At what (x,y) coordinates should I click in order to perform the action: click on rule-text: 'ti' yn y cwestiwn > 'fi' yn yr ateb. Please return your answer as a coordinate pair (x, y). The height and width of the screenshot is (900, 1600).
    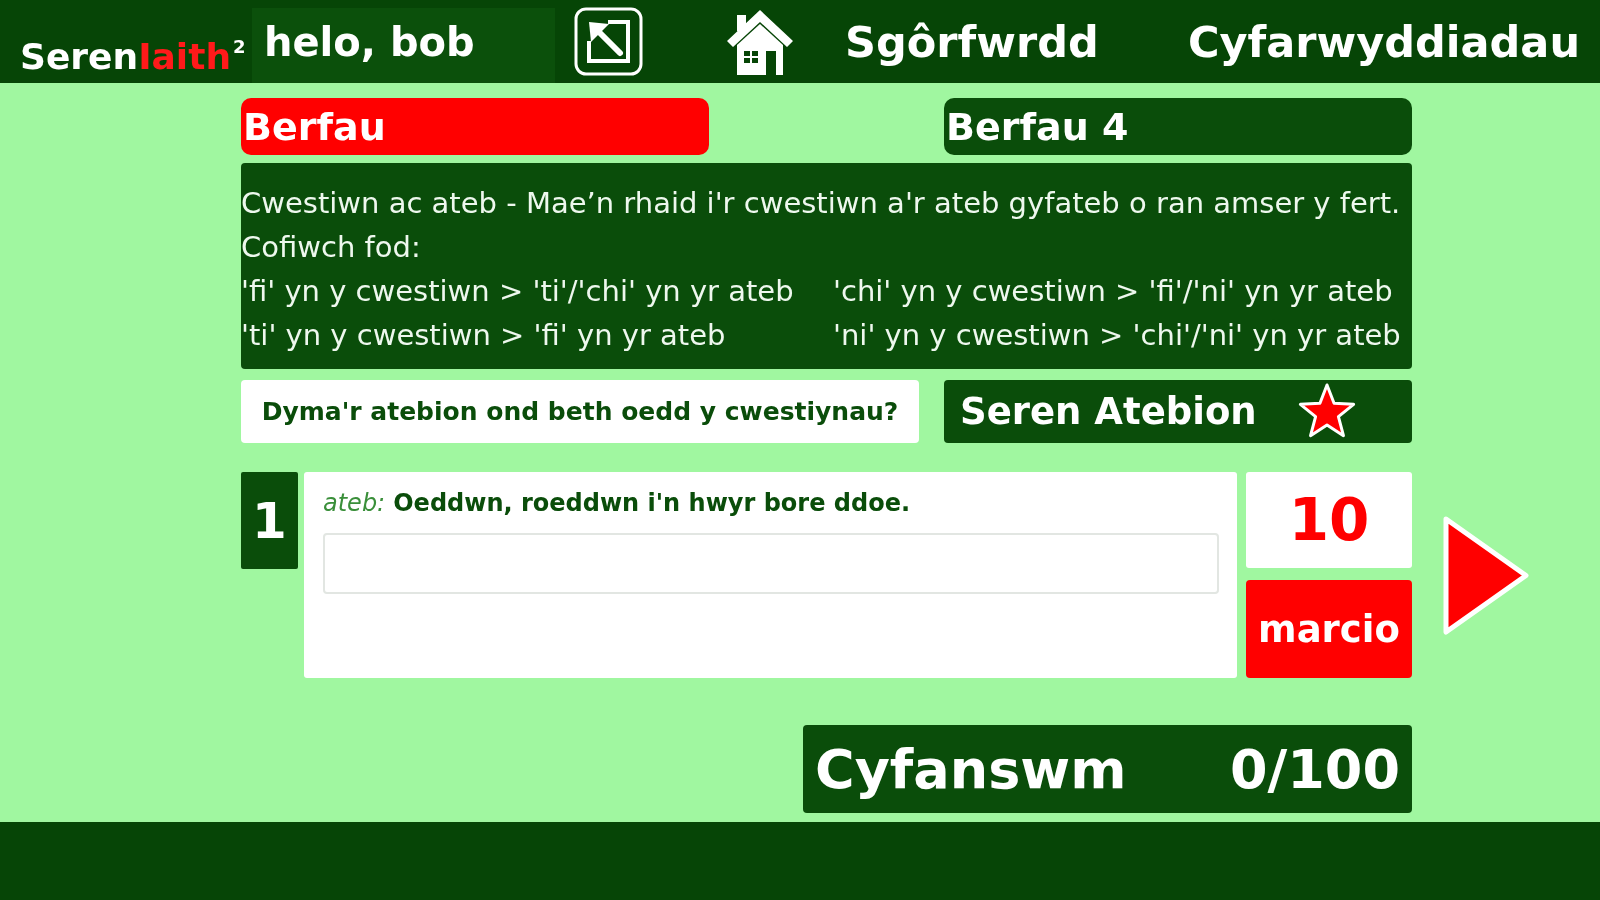
    Looking at the image, I should click on (484, 335).